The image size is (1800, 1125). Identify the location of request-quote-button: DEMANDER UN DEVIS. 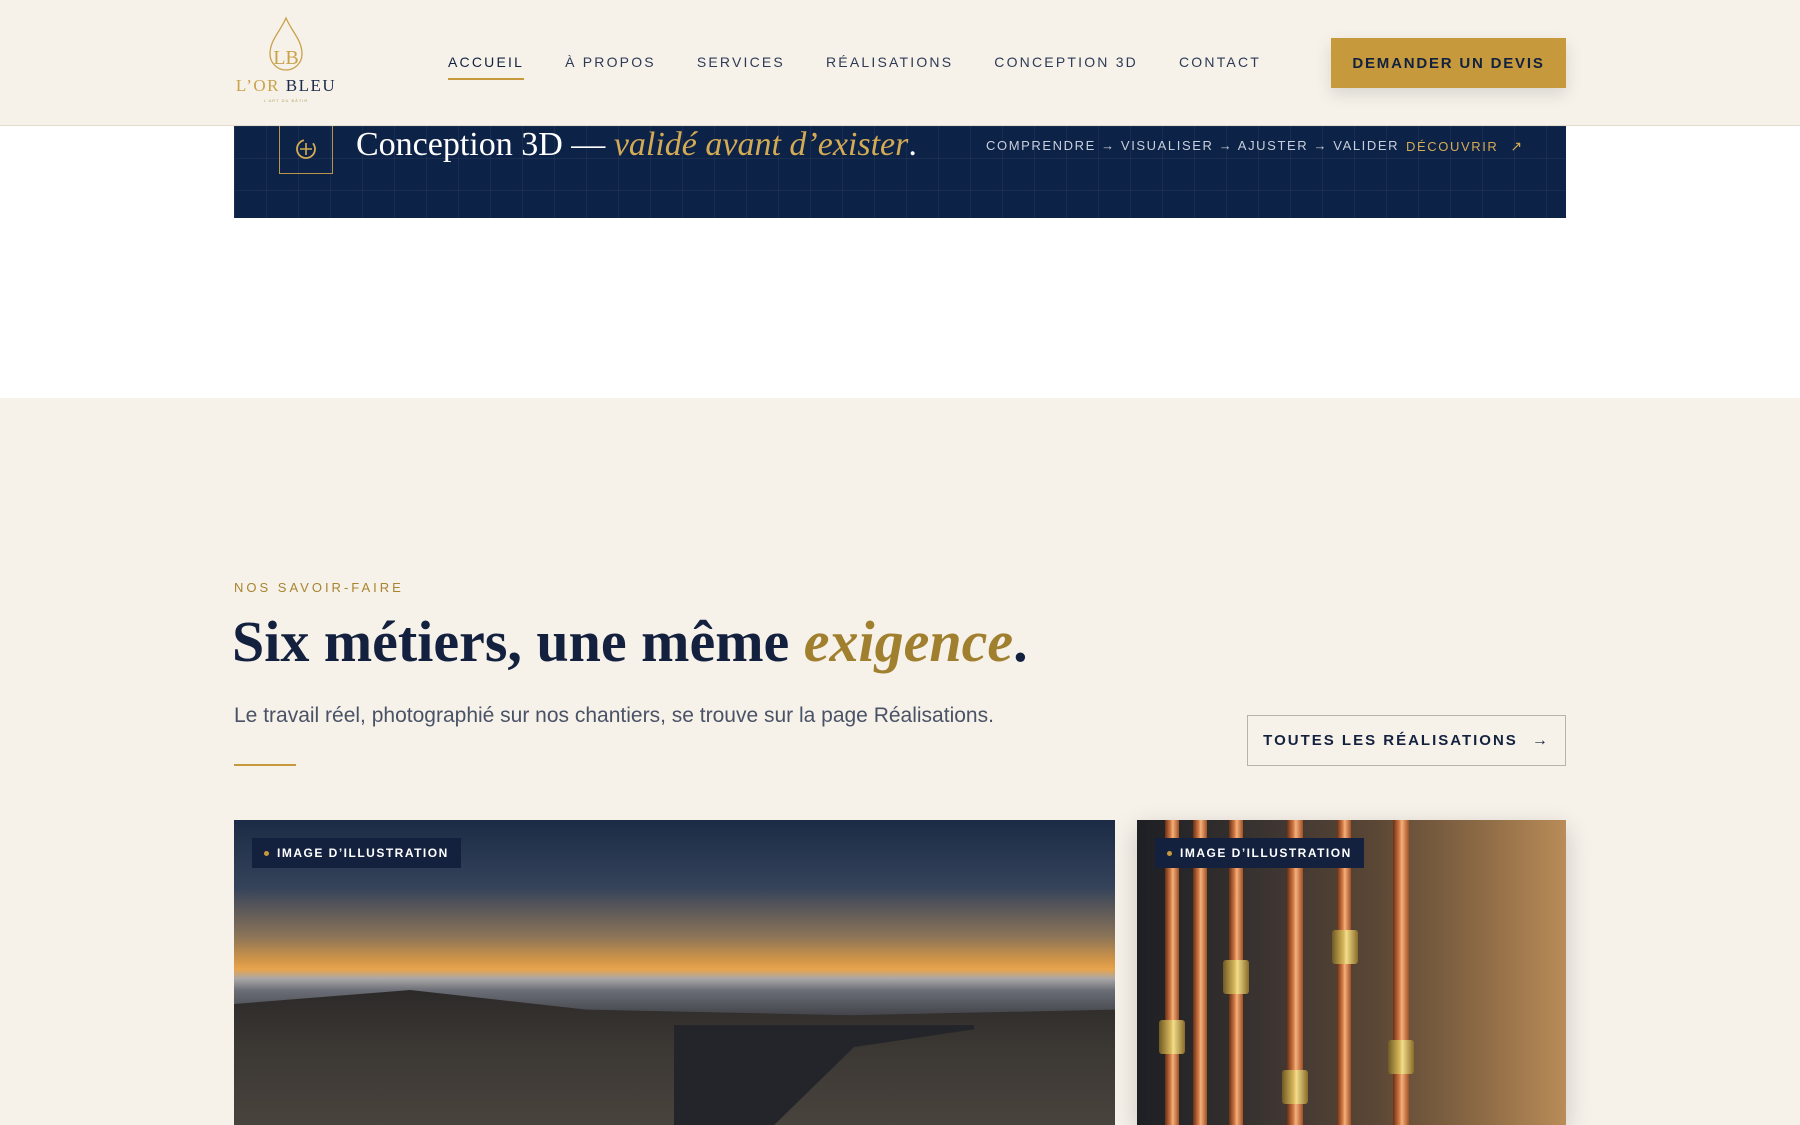
(1448, 63).